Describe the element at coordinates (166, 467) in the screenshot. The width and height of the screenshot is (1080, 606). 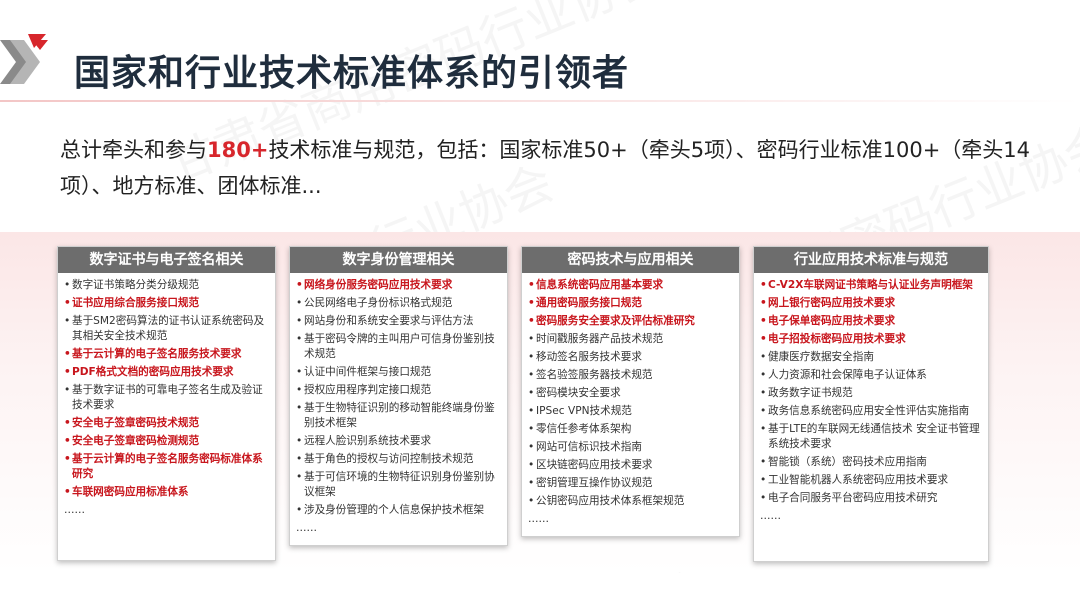
I see `list-item: 基于云计算的电子签名服务密码标准体系研究` at that location.